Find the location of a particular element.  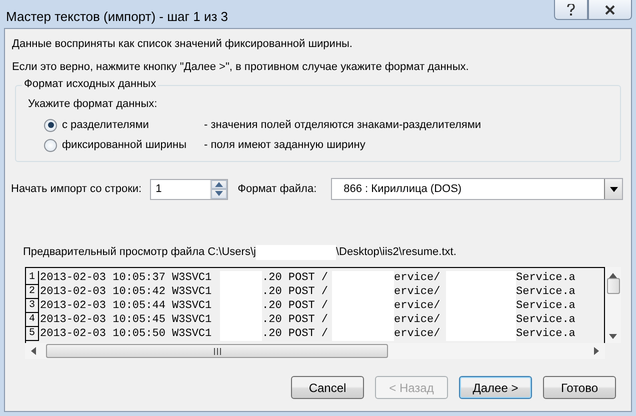

start-row-value: 1 is located at coordinates (158, 189).